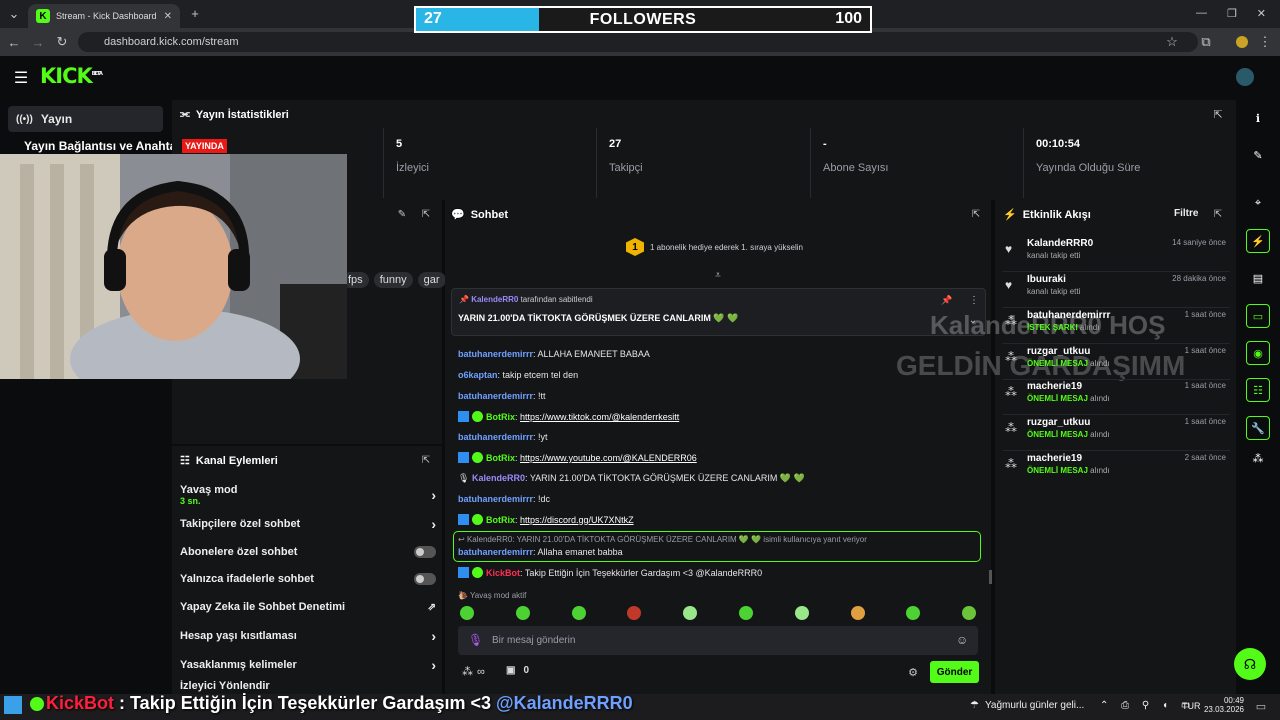 This screenshot has width=1280, height=720. What do you see at coordinates (976, 214) in the screenshot?
I see `chat-popout-icon: ⇱` at bounding box center [976, 214].